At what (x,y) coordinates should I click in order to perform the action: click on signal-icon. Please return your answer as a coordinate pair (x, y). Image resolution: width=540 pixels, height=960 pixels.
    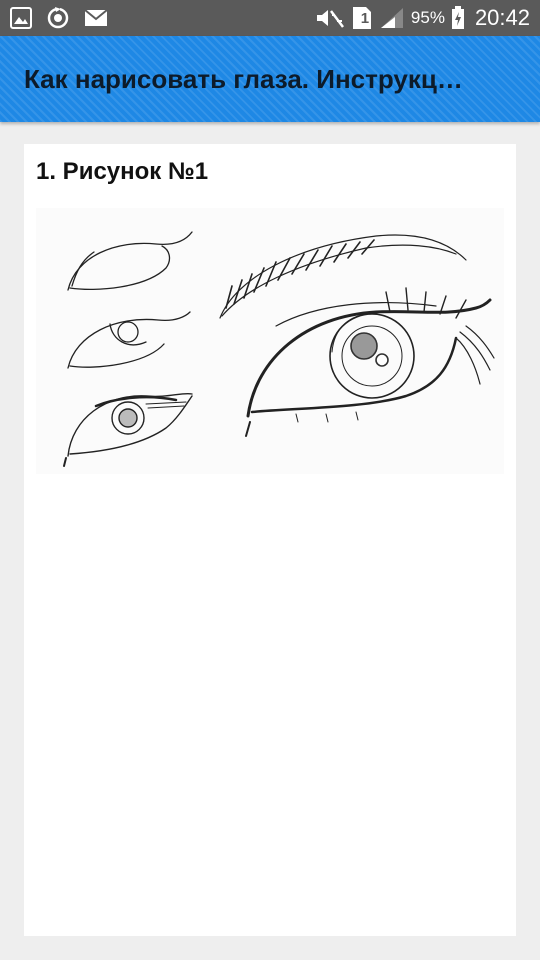
    Looking at the image, I should click on (392, 18).